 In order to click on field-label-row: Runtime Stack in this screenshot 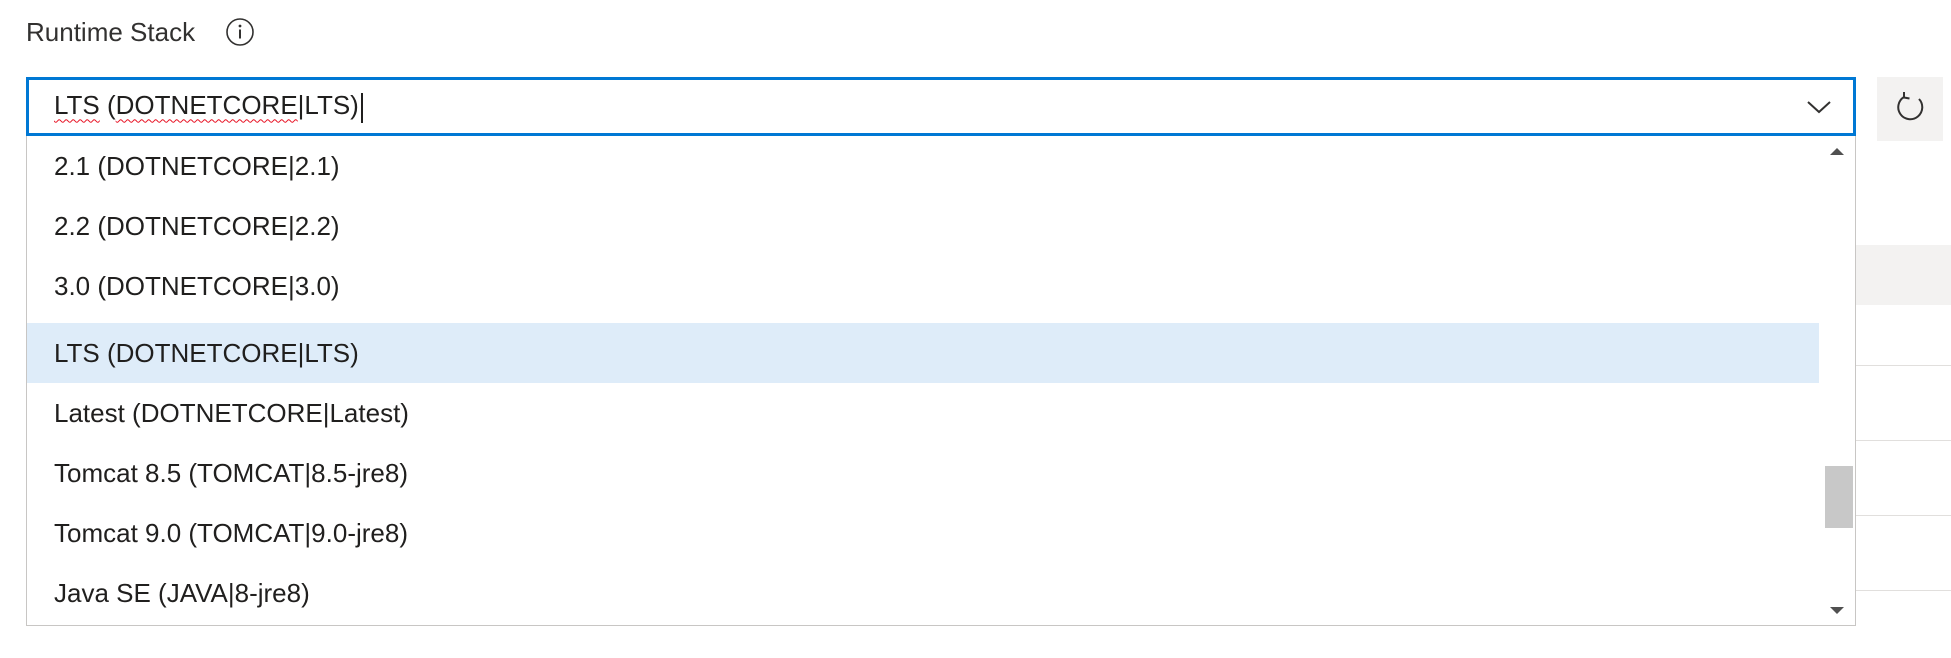, I will do `click(140, 32)`.